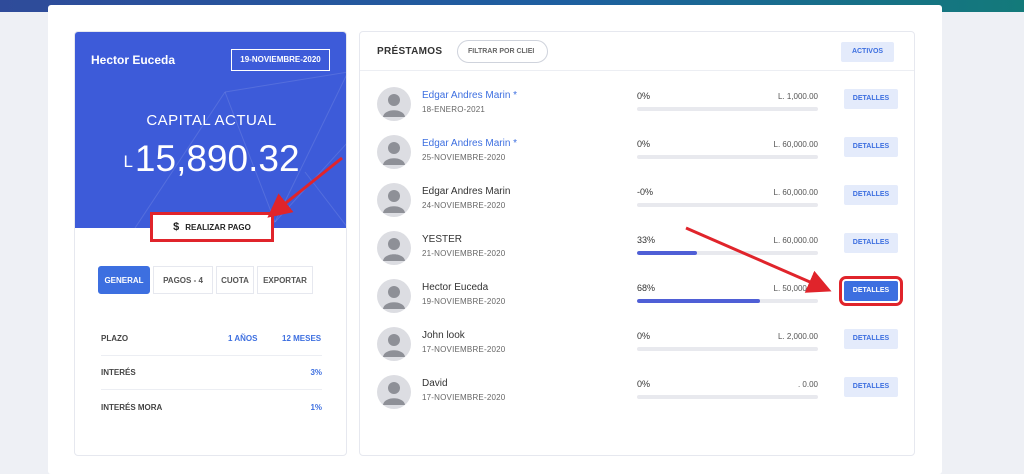 Image resolution: width=1024 pixels, height=474 pixels. What do you see at coordinates (464, 157) in the screenshot?
I see `loan-date: 25-NOVIEMBRE-2020` at bounding box center [464, 157].